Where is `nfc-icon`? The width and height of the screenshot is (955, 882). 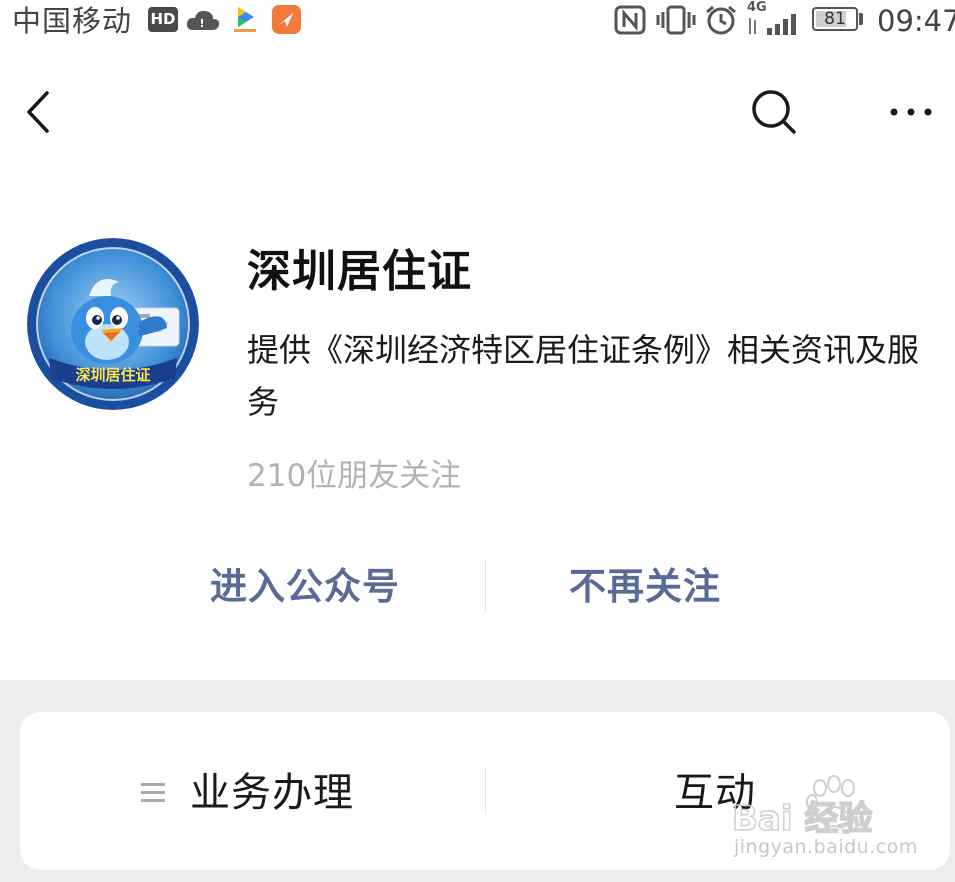 nfc-icon is located at coordinates (630, 20).